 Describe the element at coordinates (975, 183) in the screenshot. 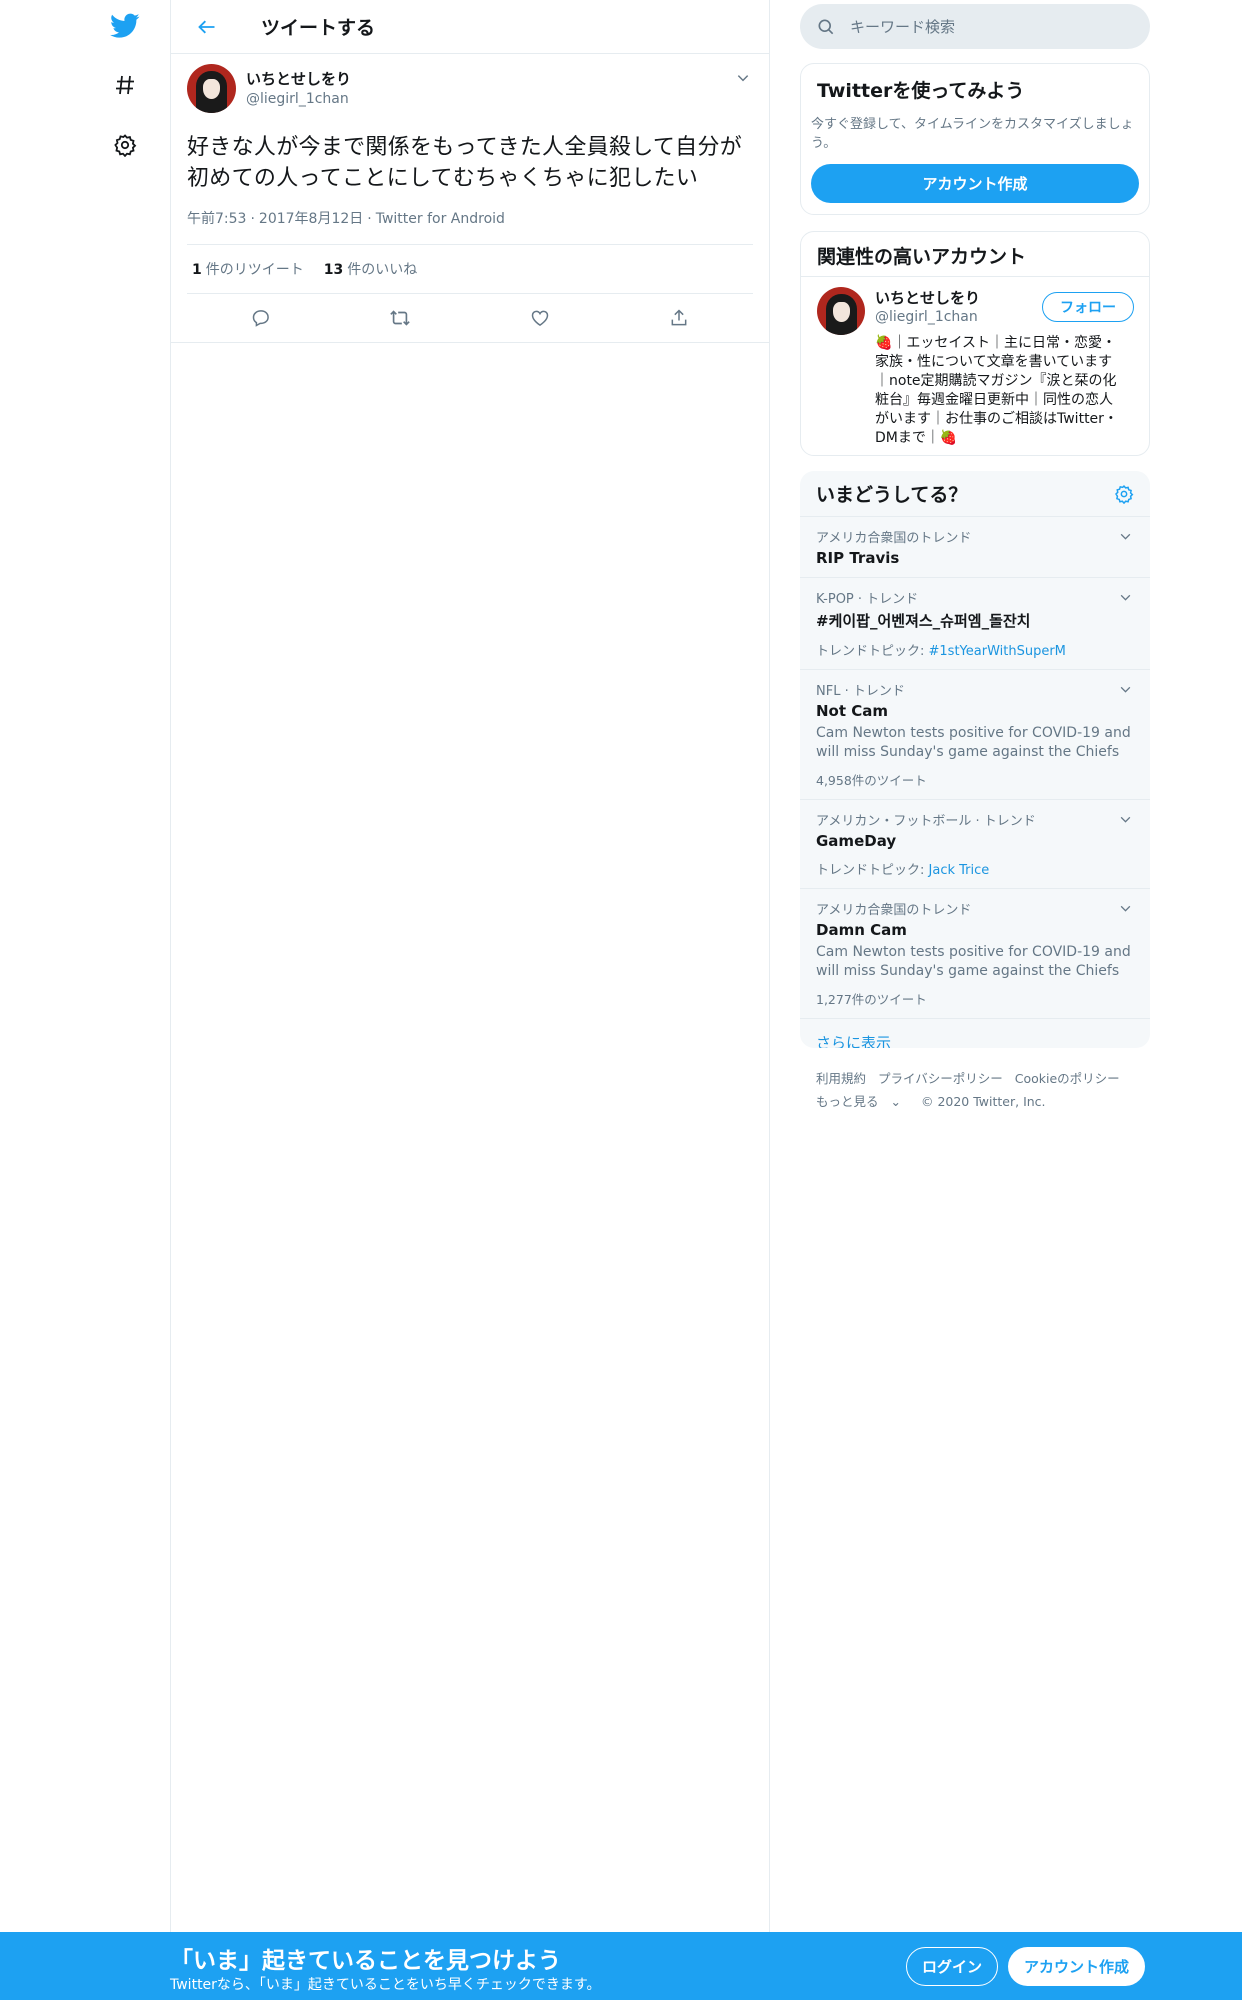

I see `create-account-button: アカウント作成` at that location.